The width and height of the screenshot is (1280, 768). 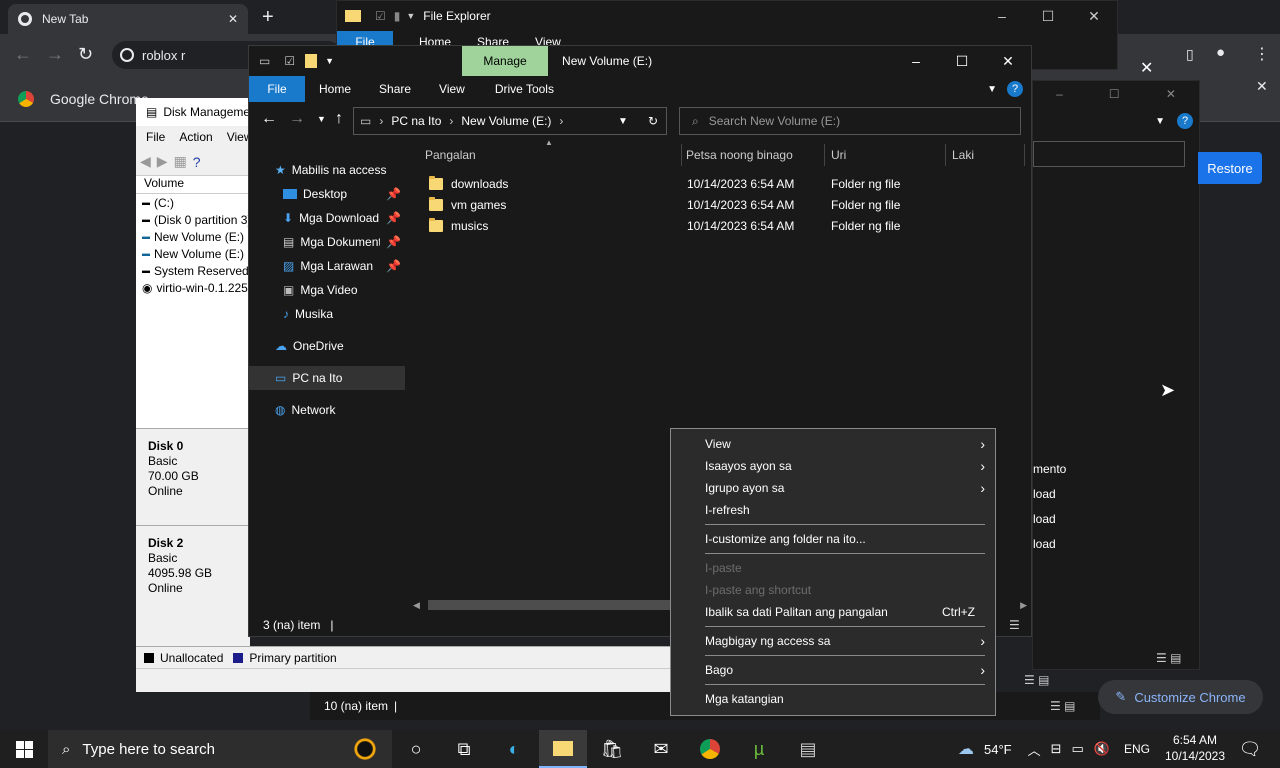 What do you see at coordinates (327, 218) in the screenshot?
I see `nav-downloads: ⬇ Mga Download 📌` at bounding box center [327, 218].